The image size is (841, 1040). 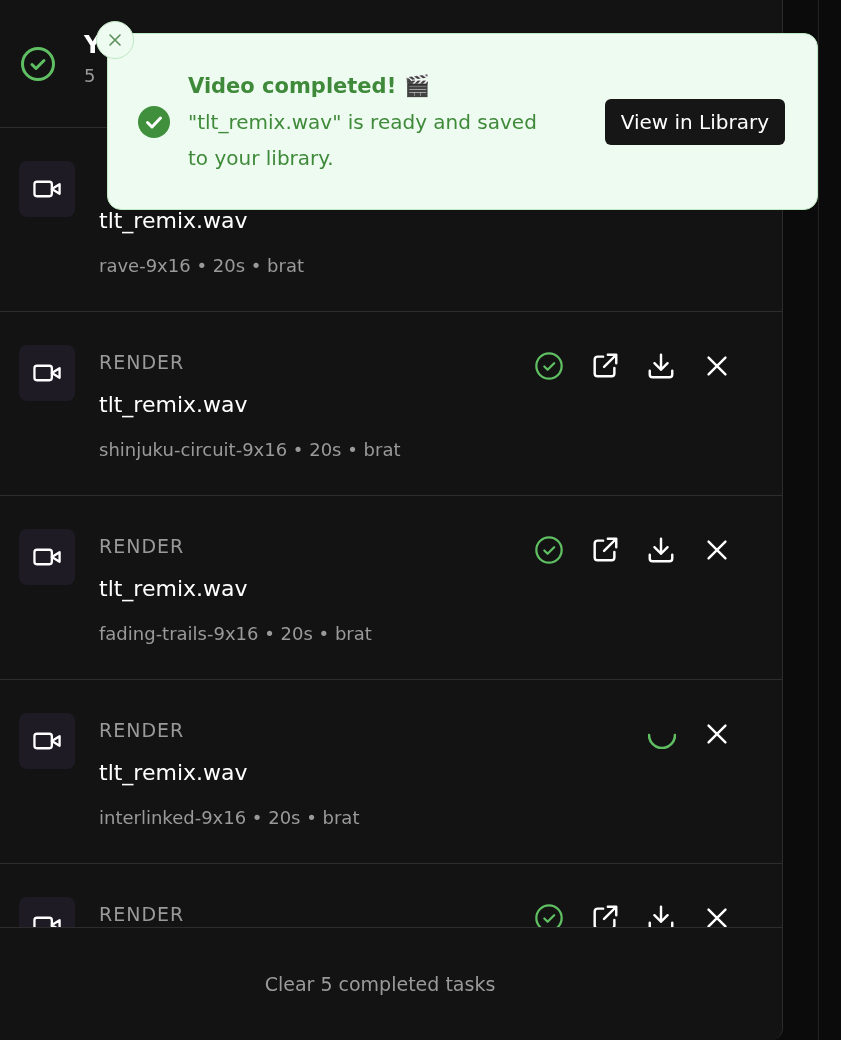 What do you see at coordinates (380, 984) in the screenshot?
I see `clear-completed-button: Clear 5 completed tasks` at bounding box center [380, 984].